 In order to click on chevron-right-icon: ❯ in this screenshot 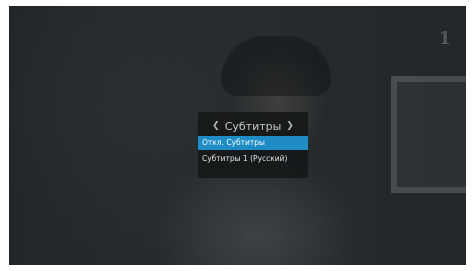, I will do `click(290, 126)`.